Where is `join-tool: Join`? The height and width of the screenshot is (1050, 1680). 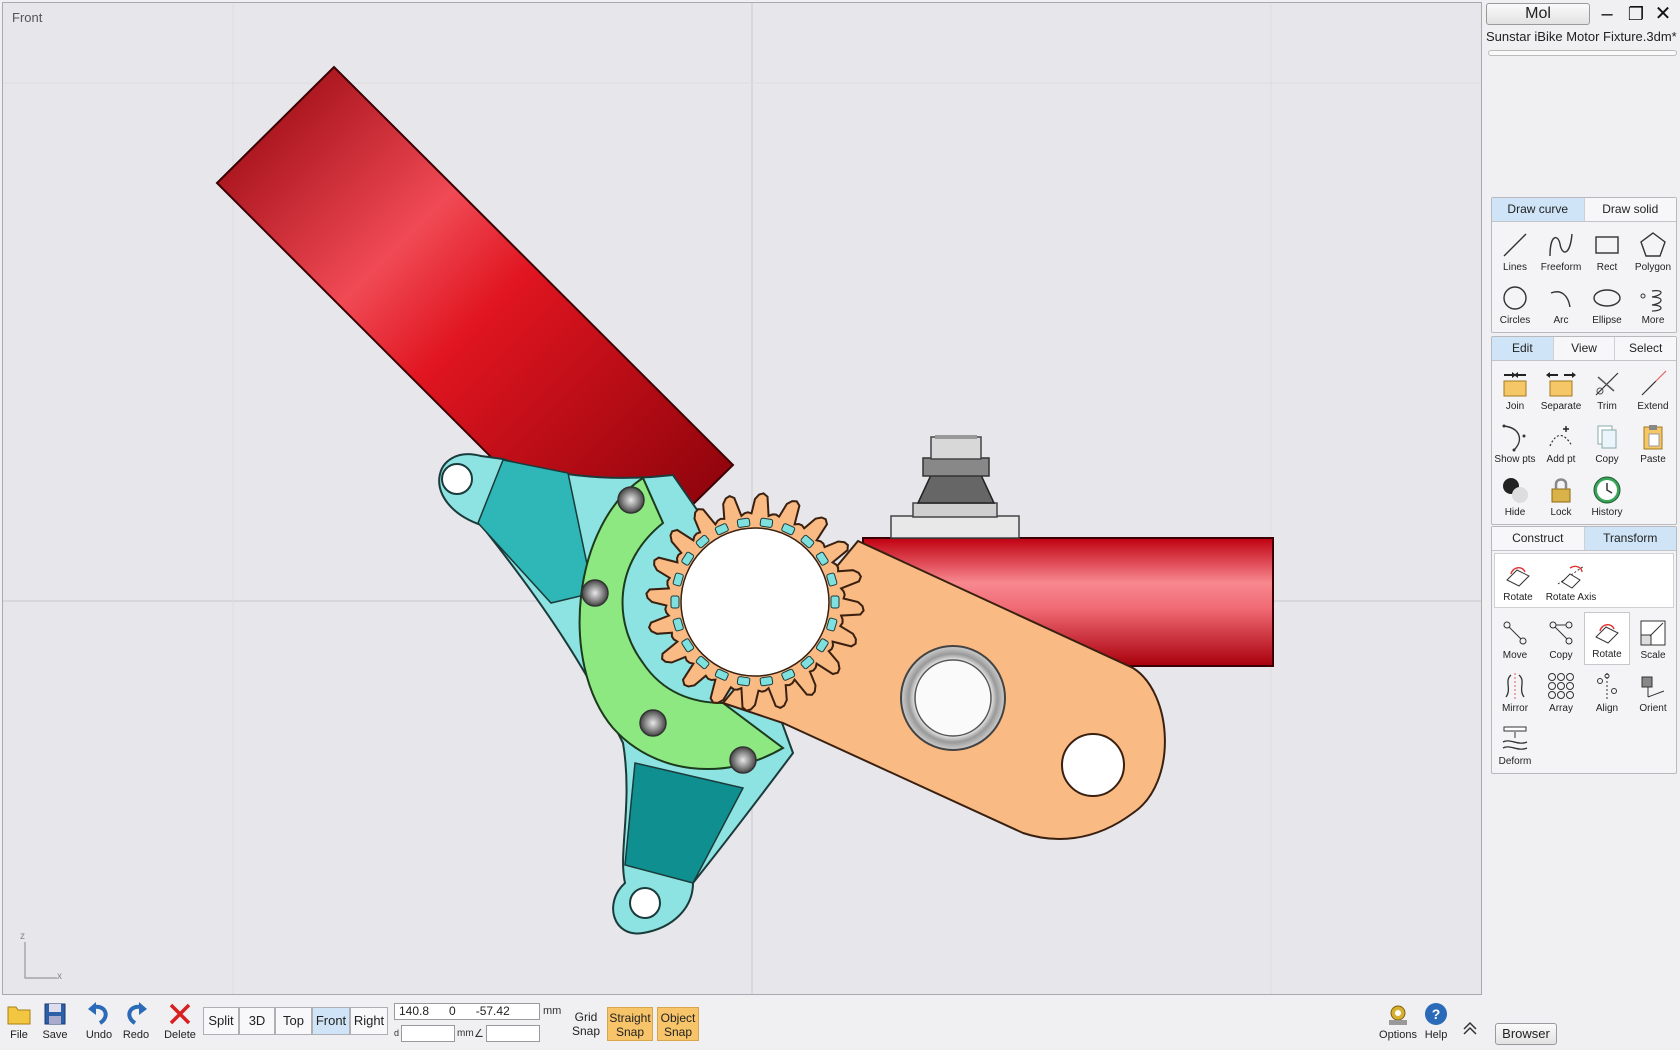 join-tool: Join is located at coordinates (1515, 389).